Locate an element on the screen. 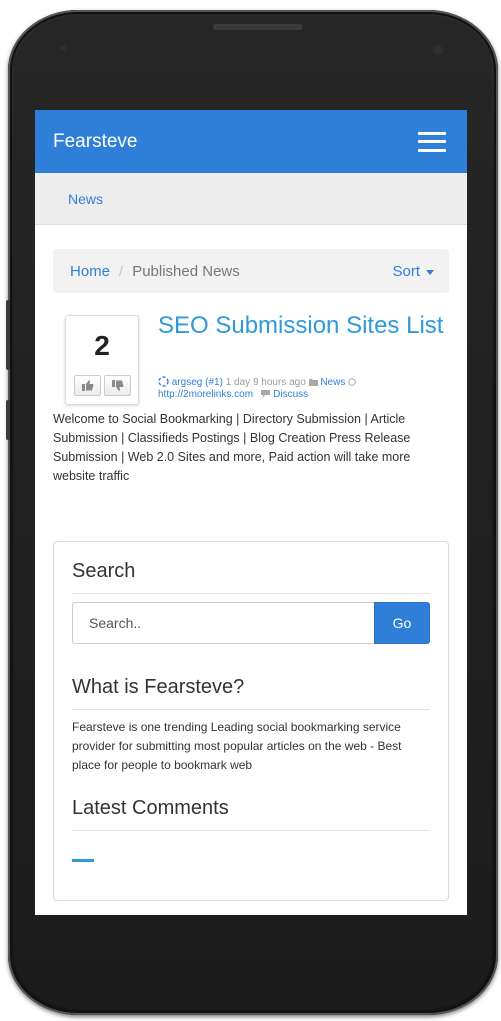  thumbs-up-icon is located at coordinates (87, 385).